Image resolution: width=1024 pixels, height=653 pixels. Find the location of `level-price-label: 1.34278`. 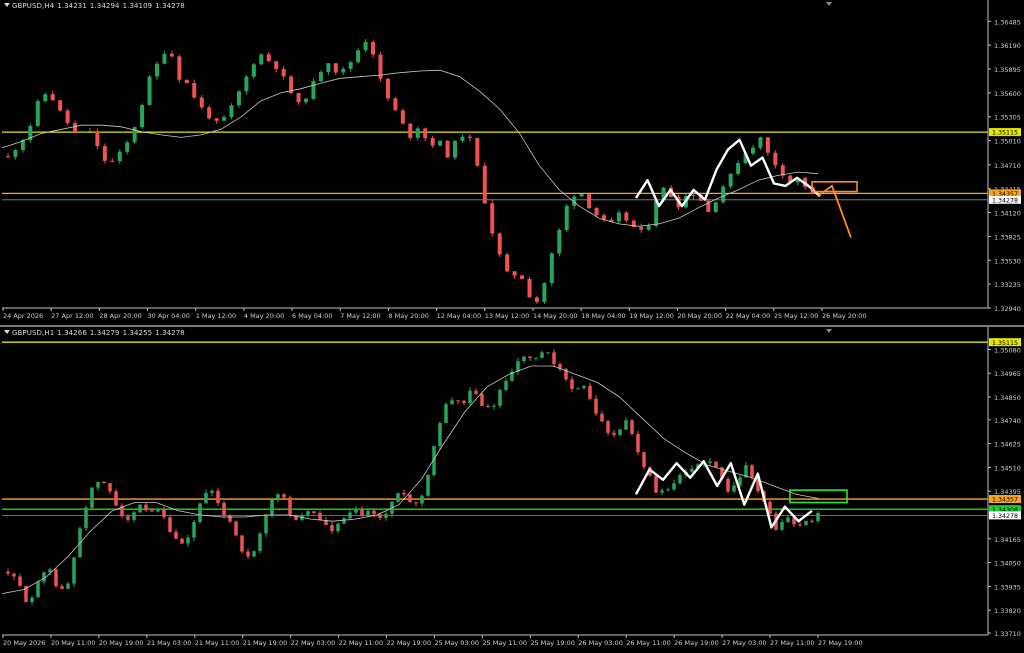

level-price-label: 1.34278 is located at coordinates (1005, 516).